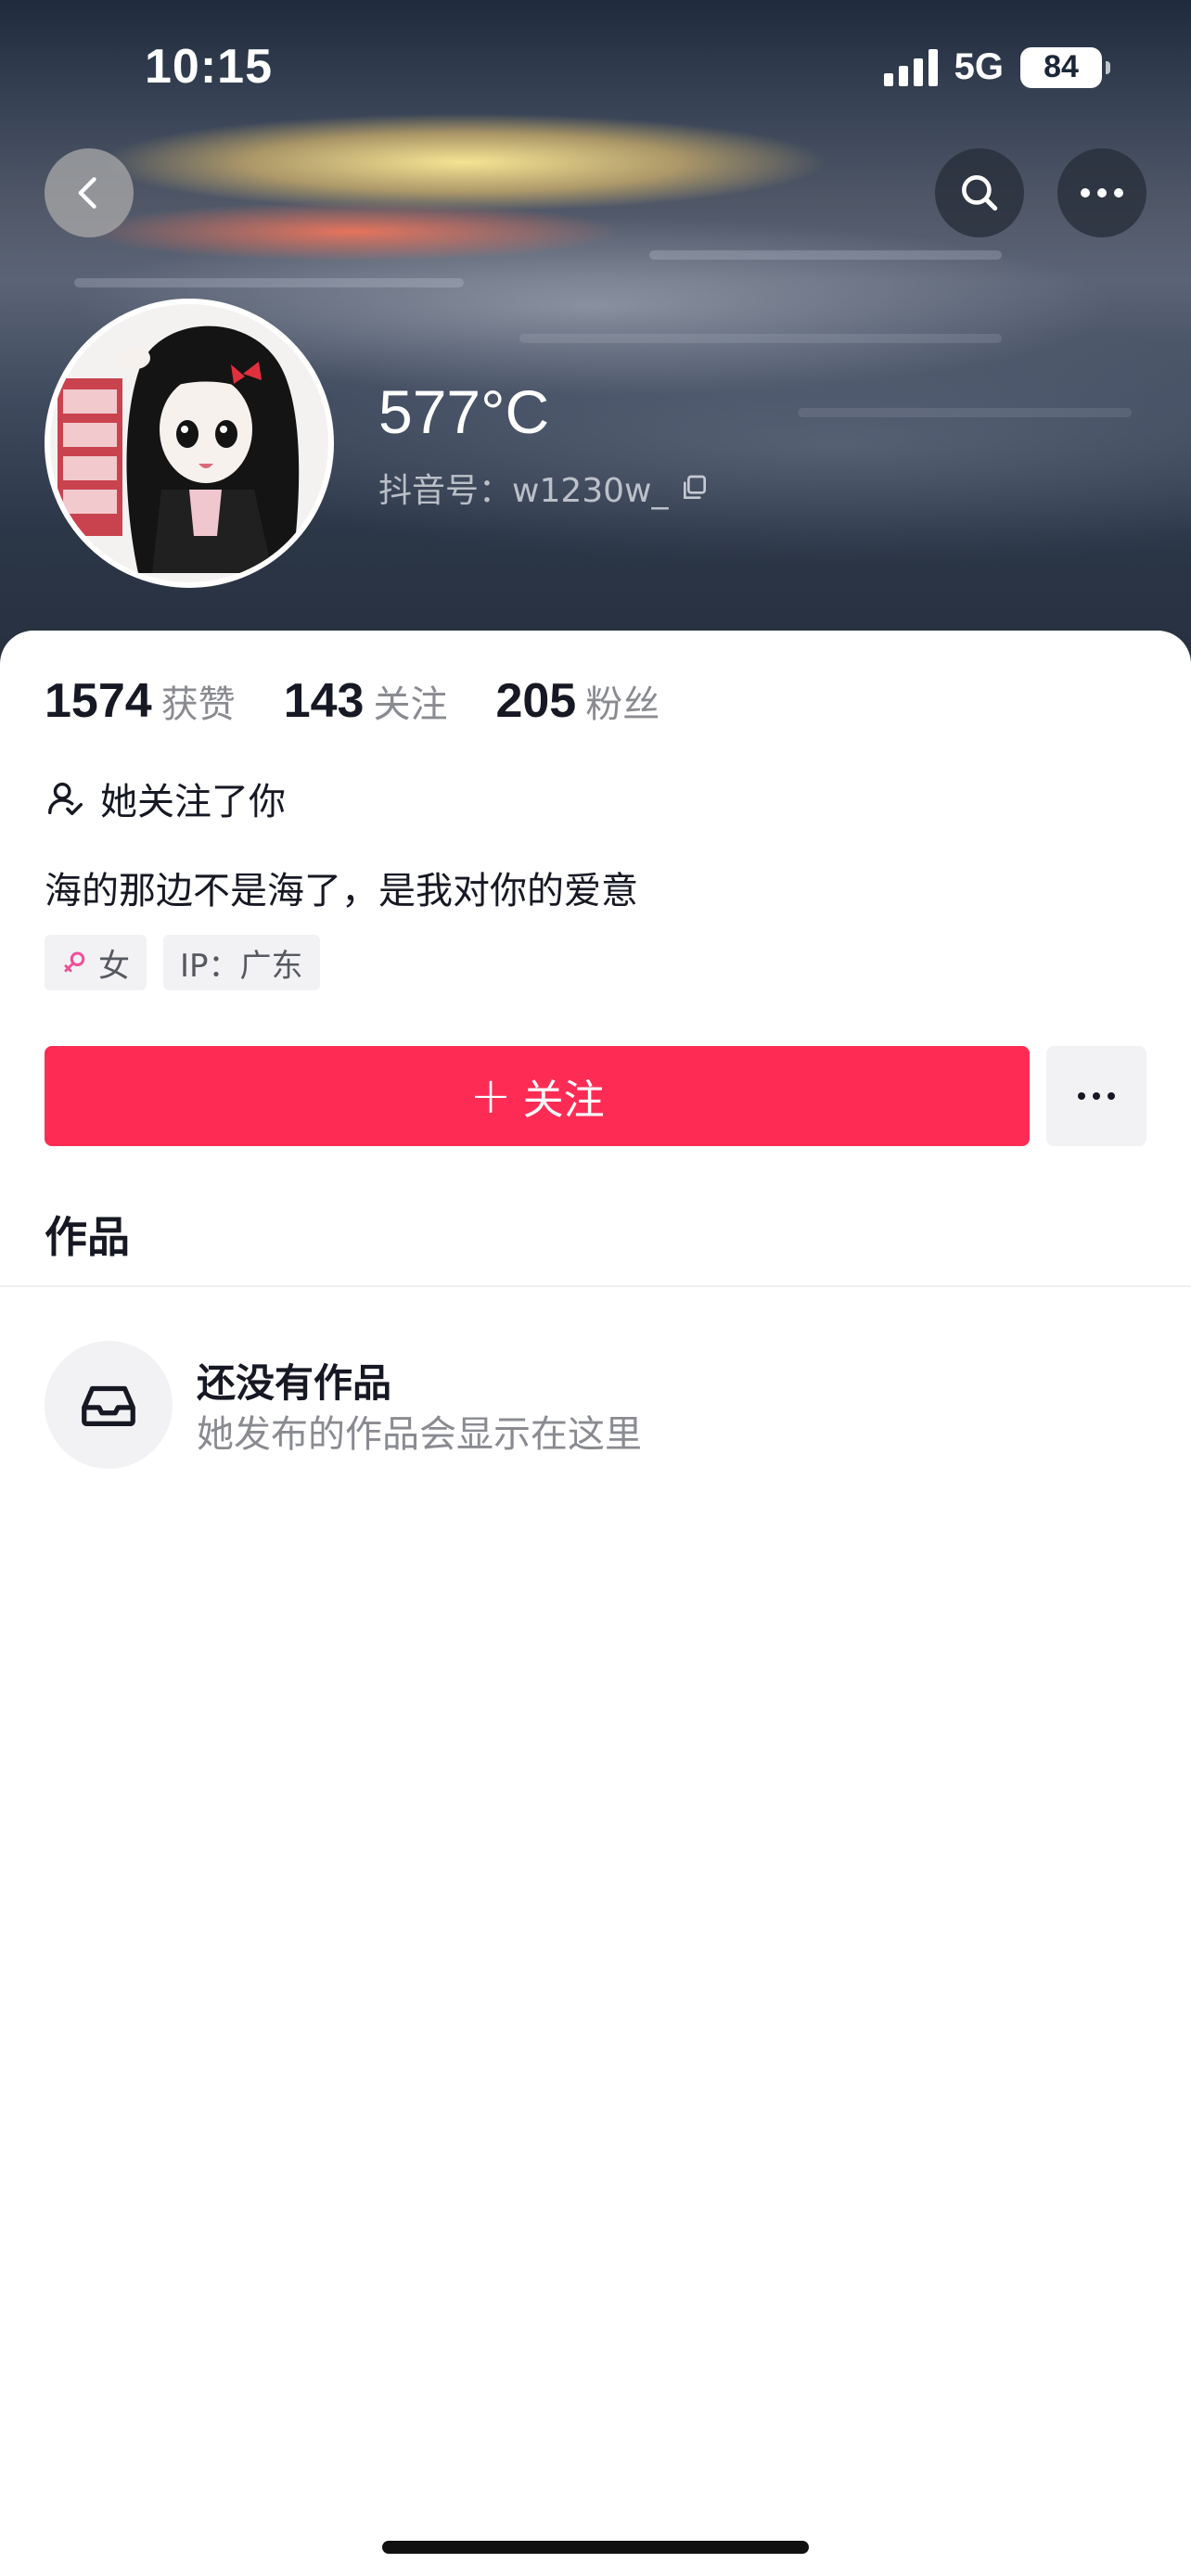  I want to click on female-icon, so click(74, 962).